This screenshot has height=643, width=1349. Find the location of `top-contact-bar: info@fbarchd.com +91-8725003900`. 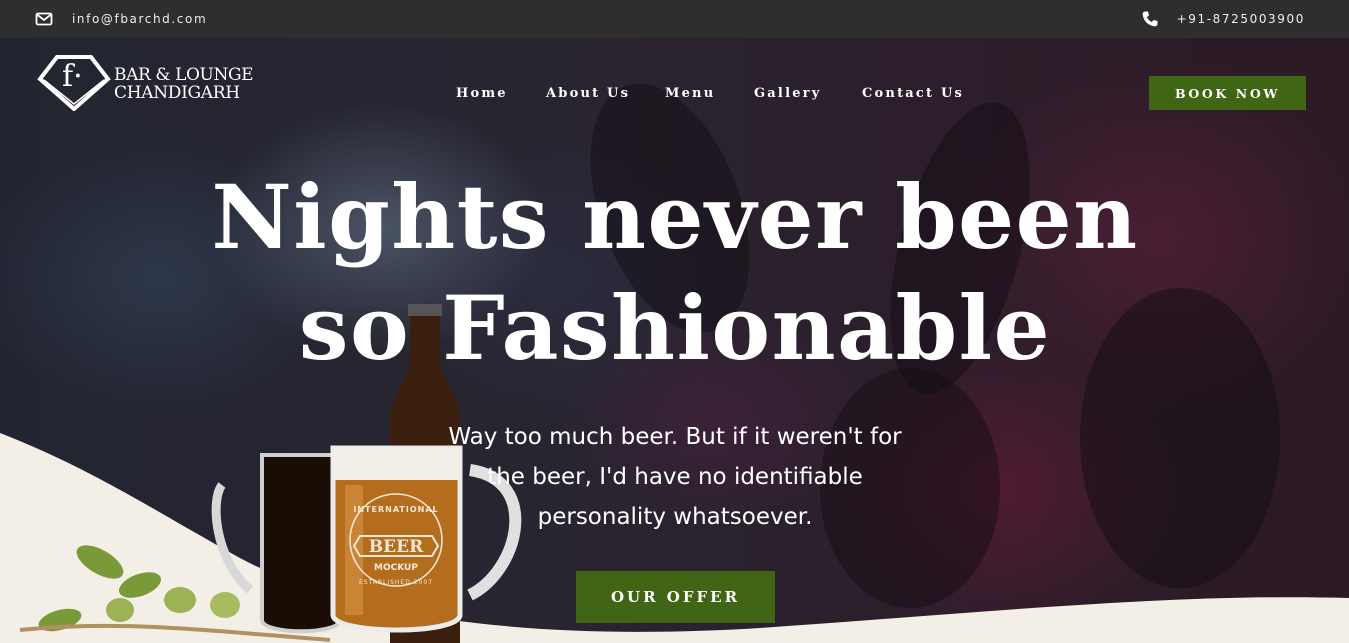

top-contact-bar: info@fbarchd.com +91-8725003900 is located at coordinates (674, 19).